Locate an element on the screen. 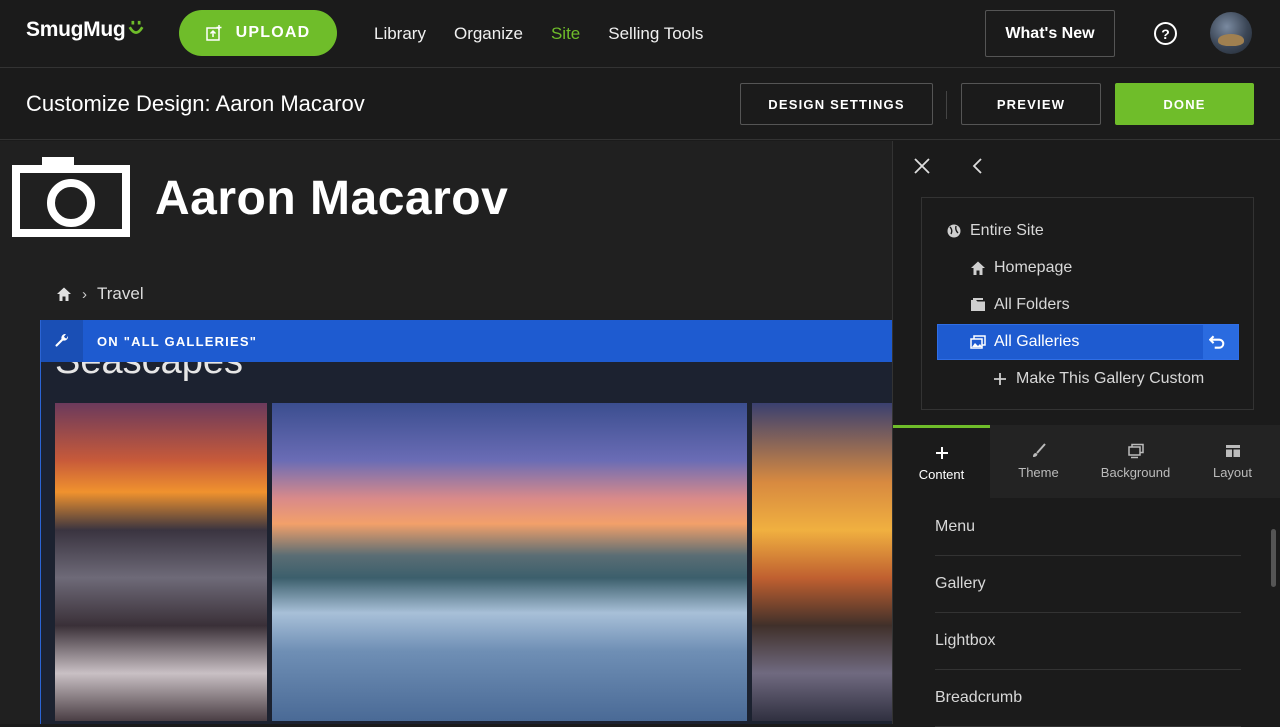 The height and width of the screenshot is (727, 1280). design-settings-button: DESIGN SETTINGS is located at coordinates (836, 104).